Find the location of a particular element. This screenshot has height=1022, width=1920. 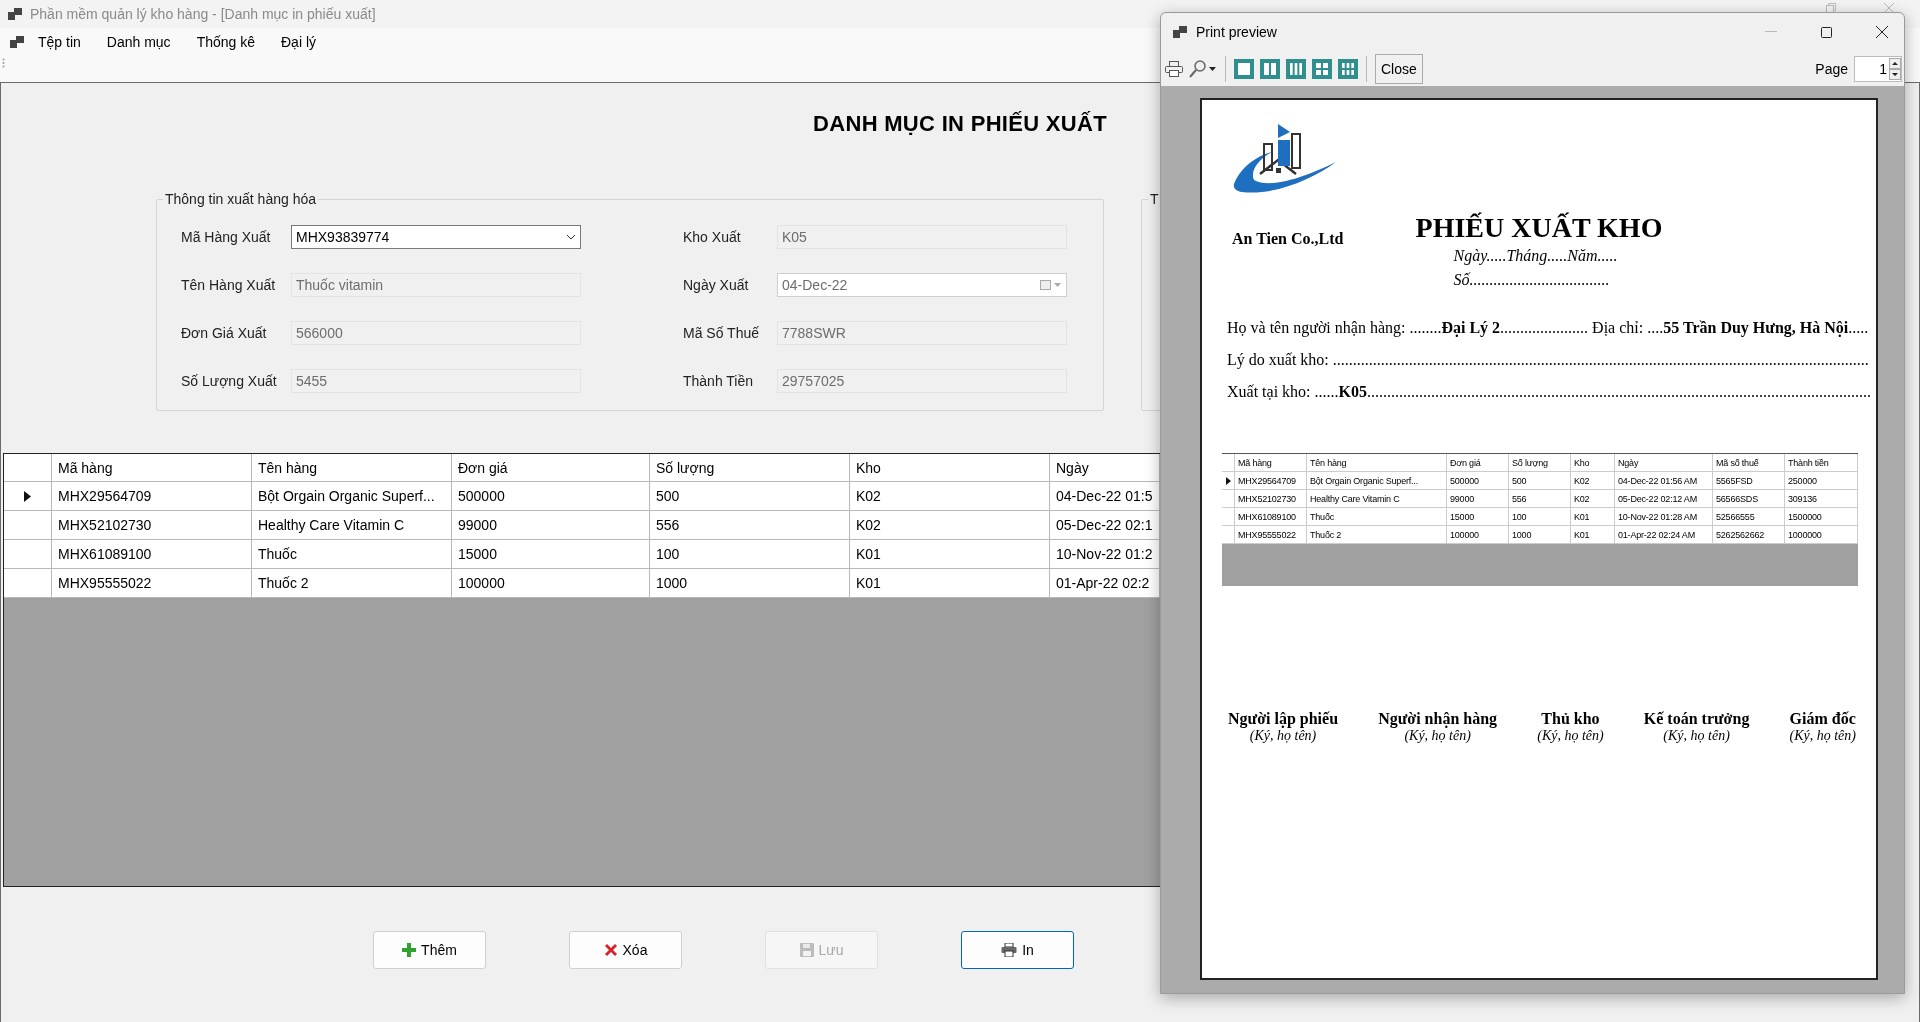

table-cell: 05-Dec-22 02:12 AM is located at coordinates (1664, 499).